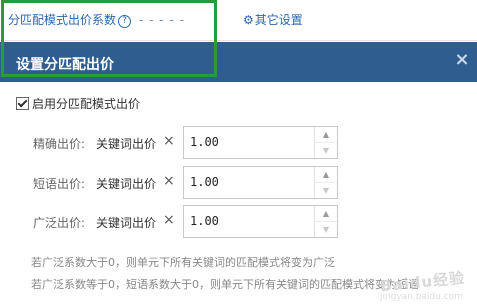 Image resolution: width=477 pixels, height=306 pixels. Describe the element at coordinates (279, 20) in the screenshot. I see `other-settings-label: 其它设置` at that location.